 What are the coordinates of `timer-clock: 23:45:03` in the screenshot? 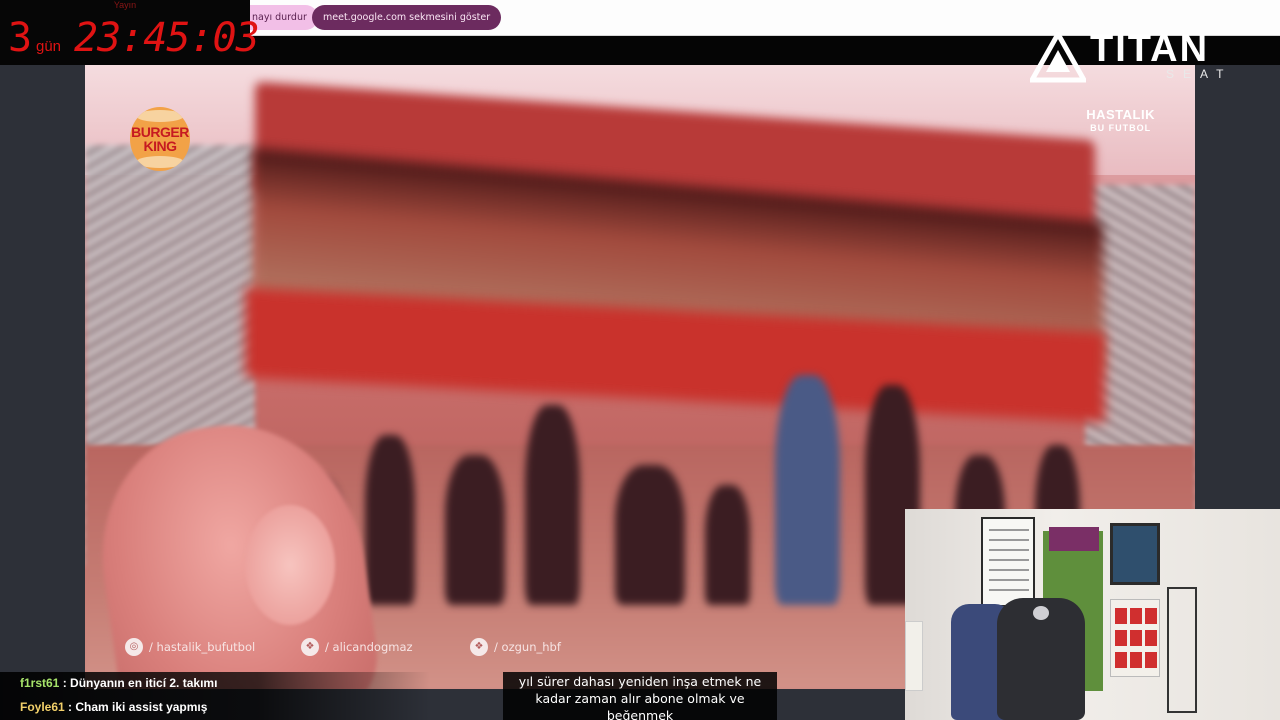 It's located at (167, 38).